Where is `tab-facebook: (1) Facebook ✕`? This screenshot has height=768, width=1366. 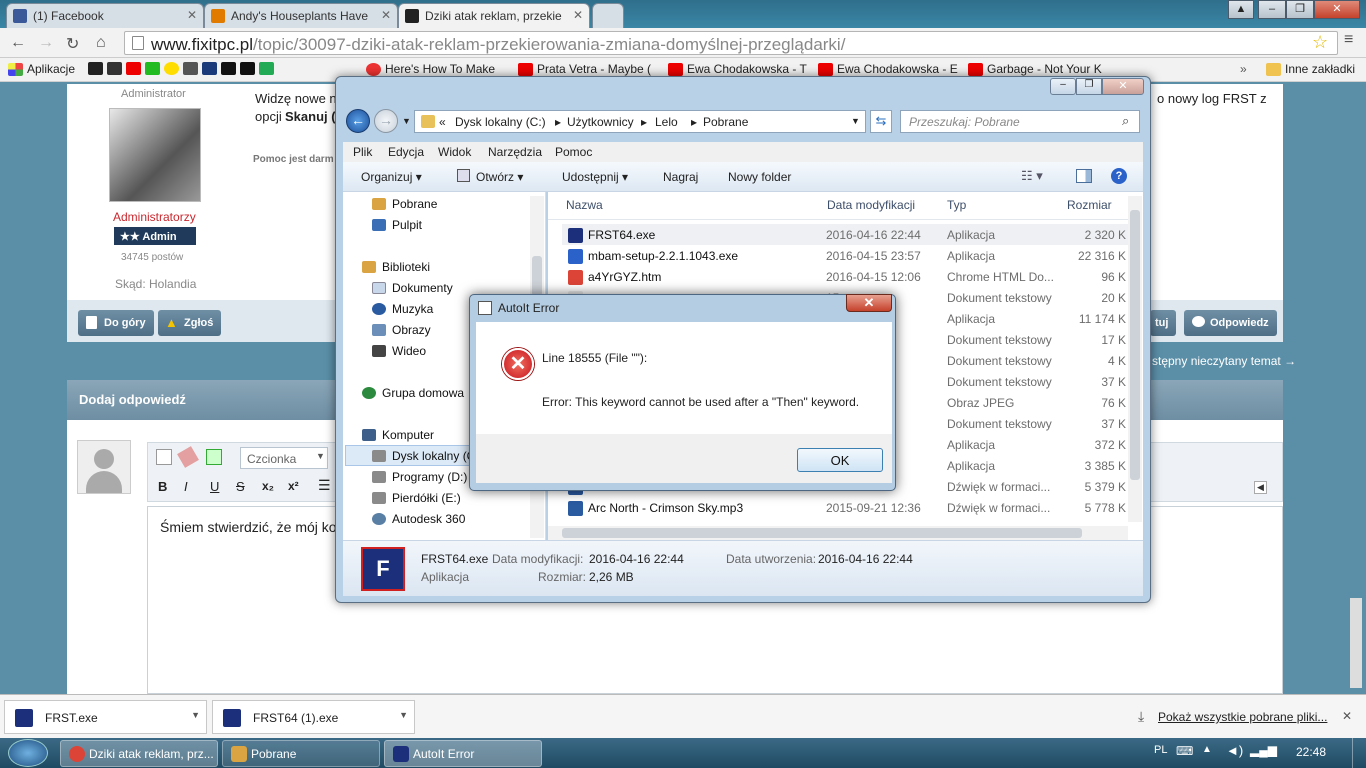
tab-facebook: (1) Facebook ✕ is located at coordinates (105, 15).